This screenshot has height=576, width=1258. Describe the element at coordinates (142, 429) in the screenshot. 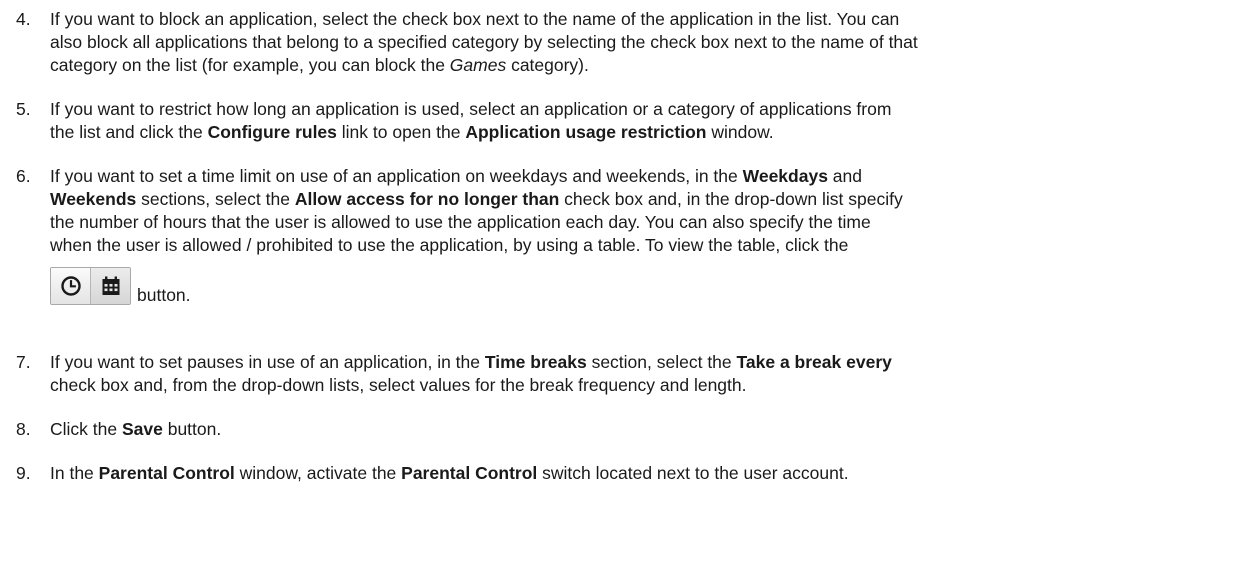

I see `ui-term: Save` at that location.